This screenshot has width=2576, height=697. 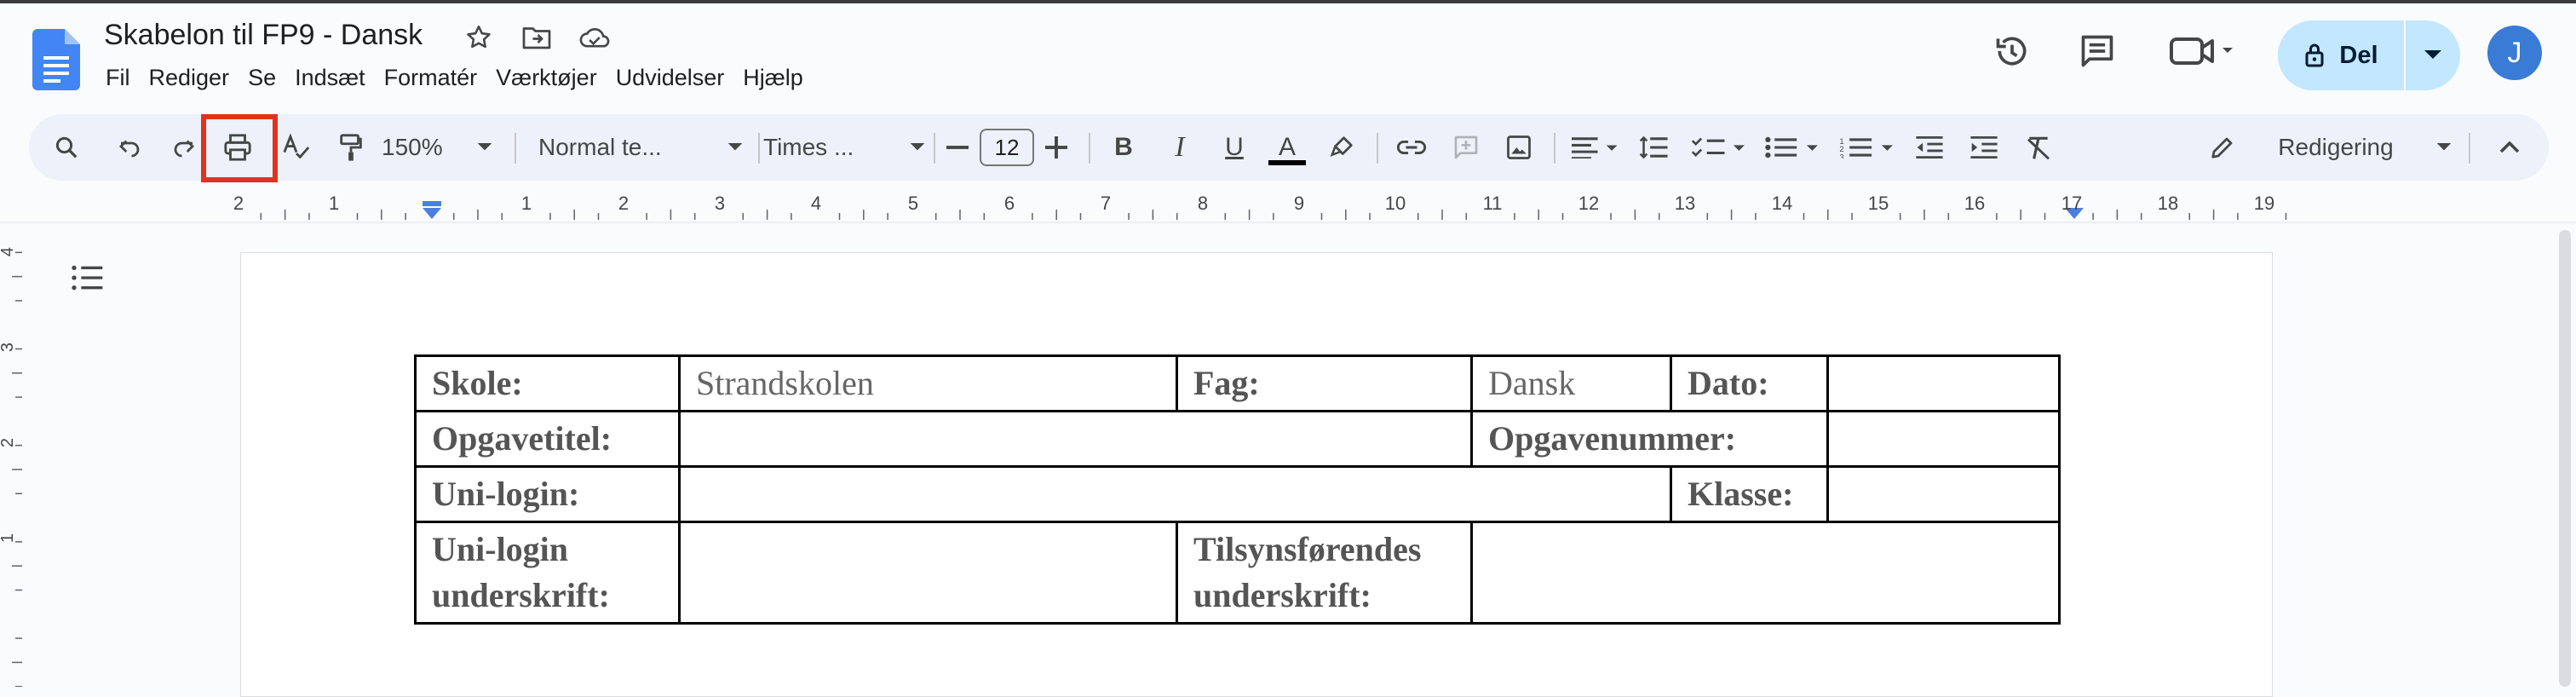 I want to click on meet-icon, so click(x=2202, y=51).